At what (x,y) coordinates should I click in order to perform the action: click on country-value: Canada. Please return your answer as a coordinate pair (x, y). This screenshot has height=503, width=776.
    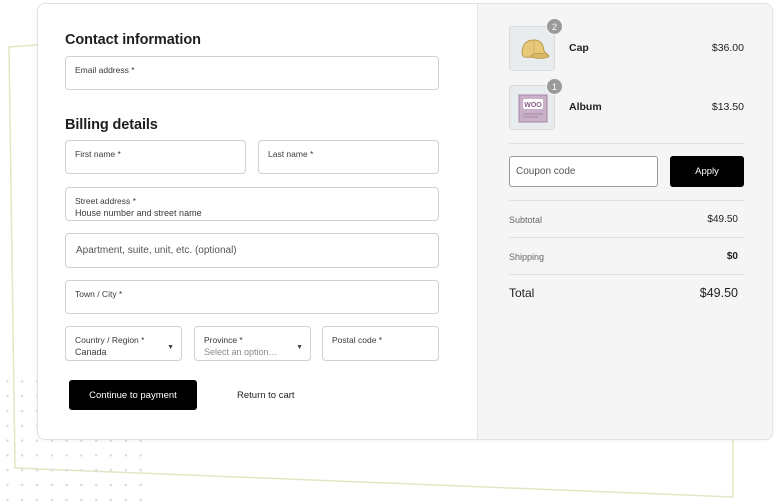
    Looking at the image, I should click on (91, 352).